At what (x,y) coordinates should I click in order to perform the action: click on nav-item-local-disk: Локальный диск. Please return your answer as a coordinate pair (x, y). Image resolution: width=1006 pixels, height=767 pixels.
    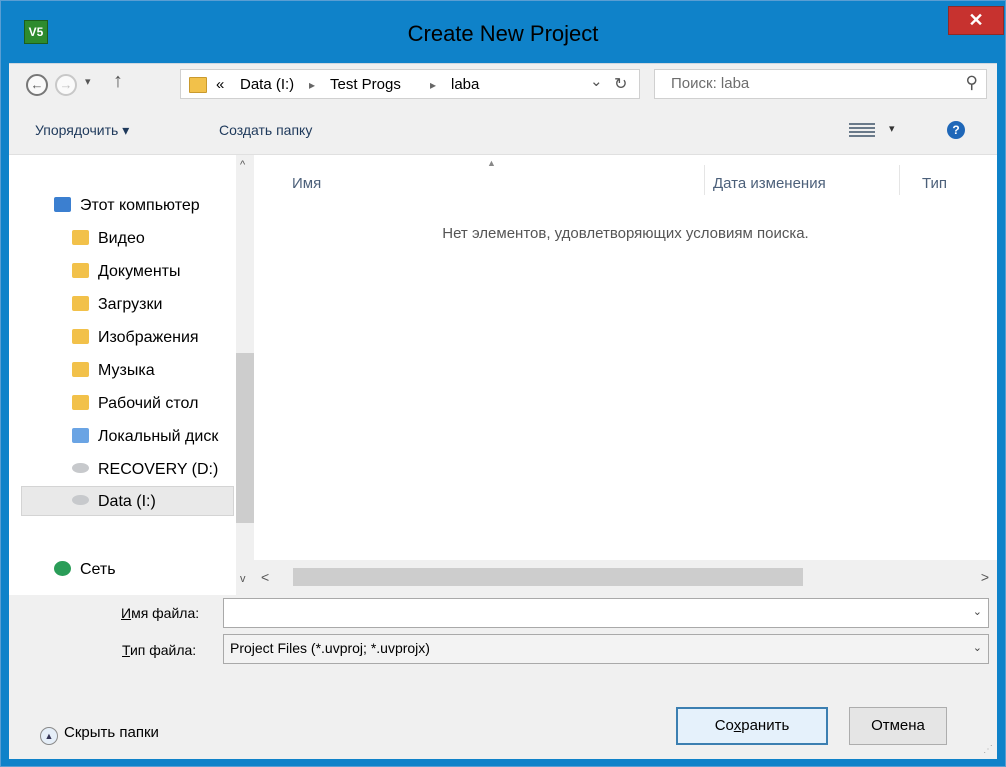
    Looking at the image, I should click on (154, 437).